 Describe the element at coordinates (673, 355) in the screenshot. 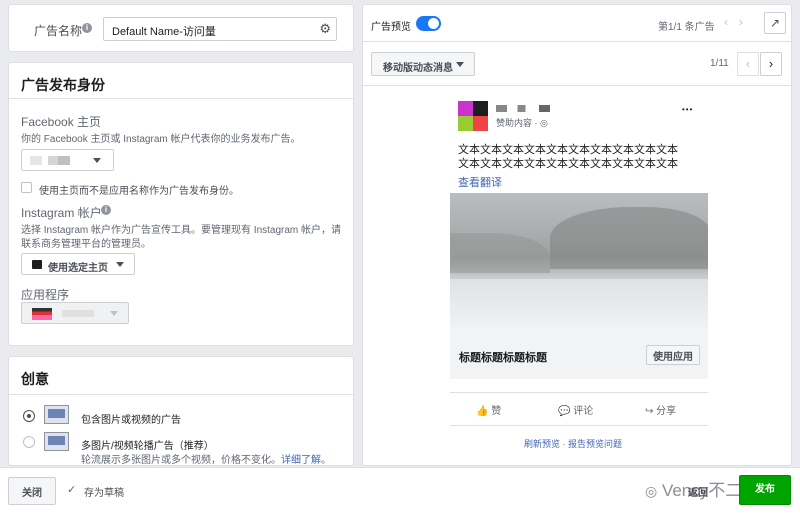

I see `use-app-button: 使用应用` at that location.